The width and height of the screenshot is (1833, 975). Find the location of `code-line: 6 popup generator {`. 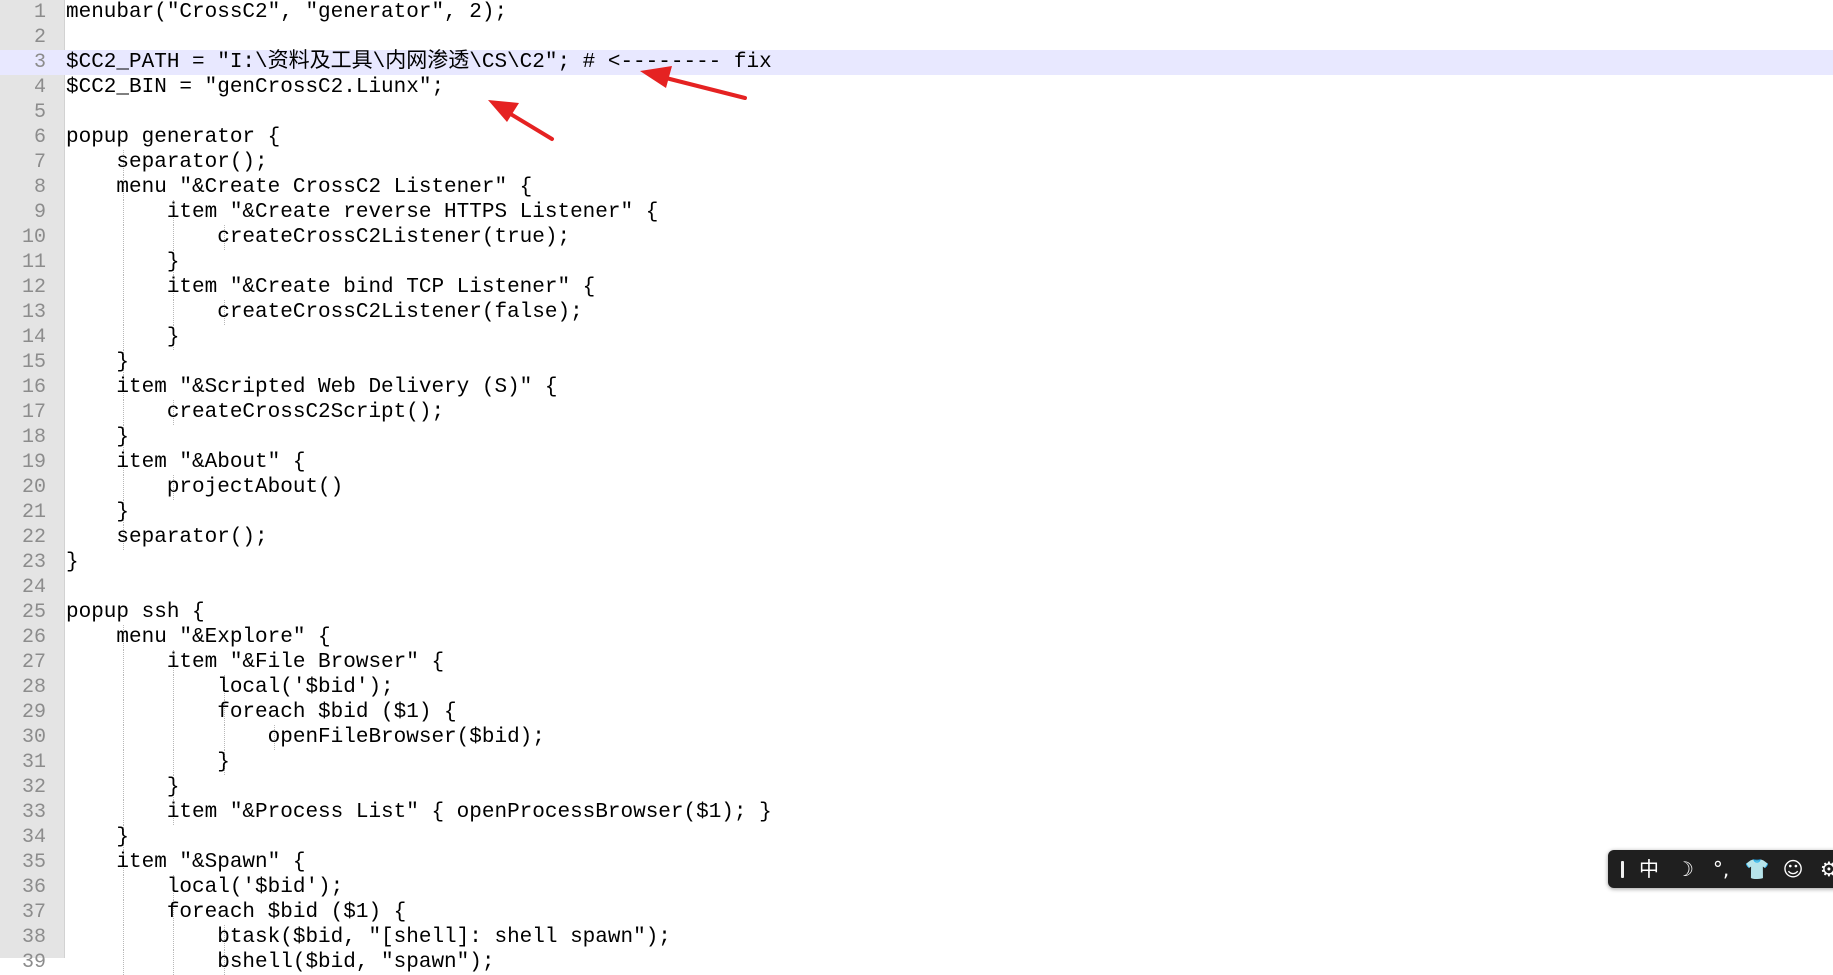

code-line: 6 popup generator { is located at coordinates (916, 137).